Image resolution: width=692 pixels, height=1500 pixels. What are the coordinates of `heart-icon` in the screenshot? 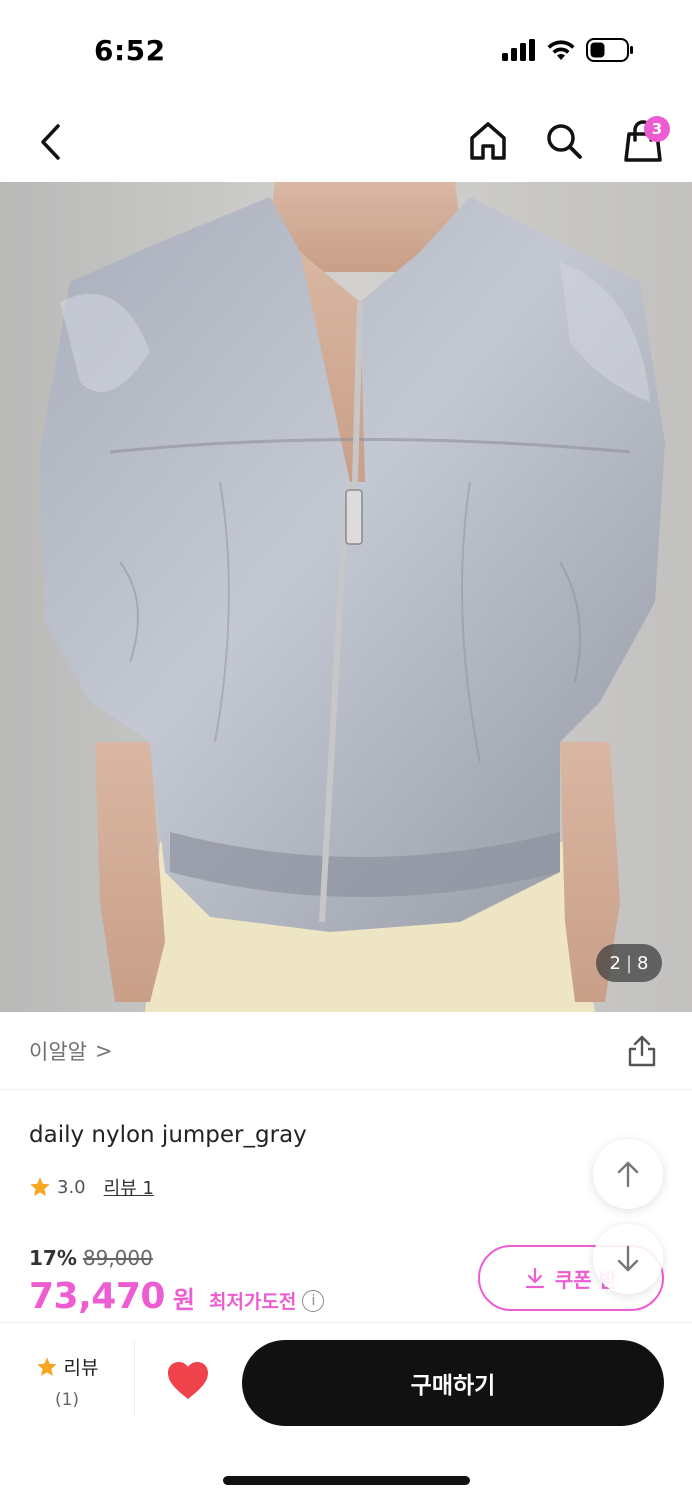 It's located at (188, 1380).